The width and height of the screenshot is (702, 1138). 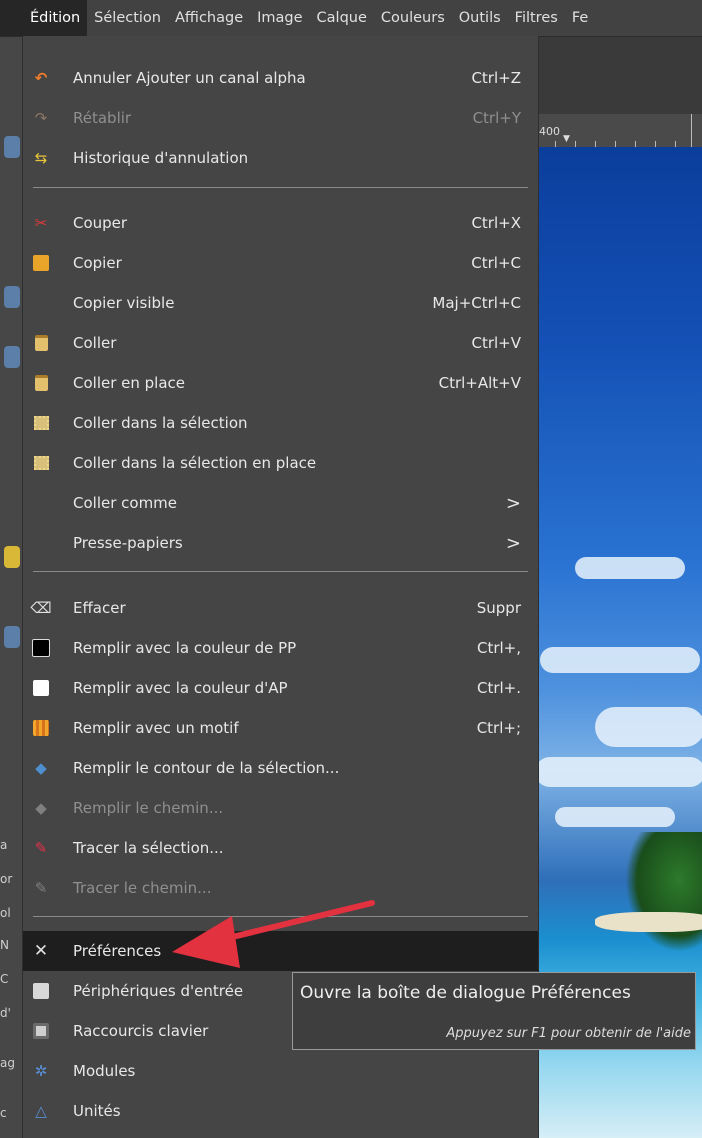 What do you see at coordinates (41, 383) in the screenshot?
I see `paste-in-place-icon` at bounding box center [41, 383].